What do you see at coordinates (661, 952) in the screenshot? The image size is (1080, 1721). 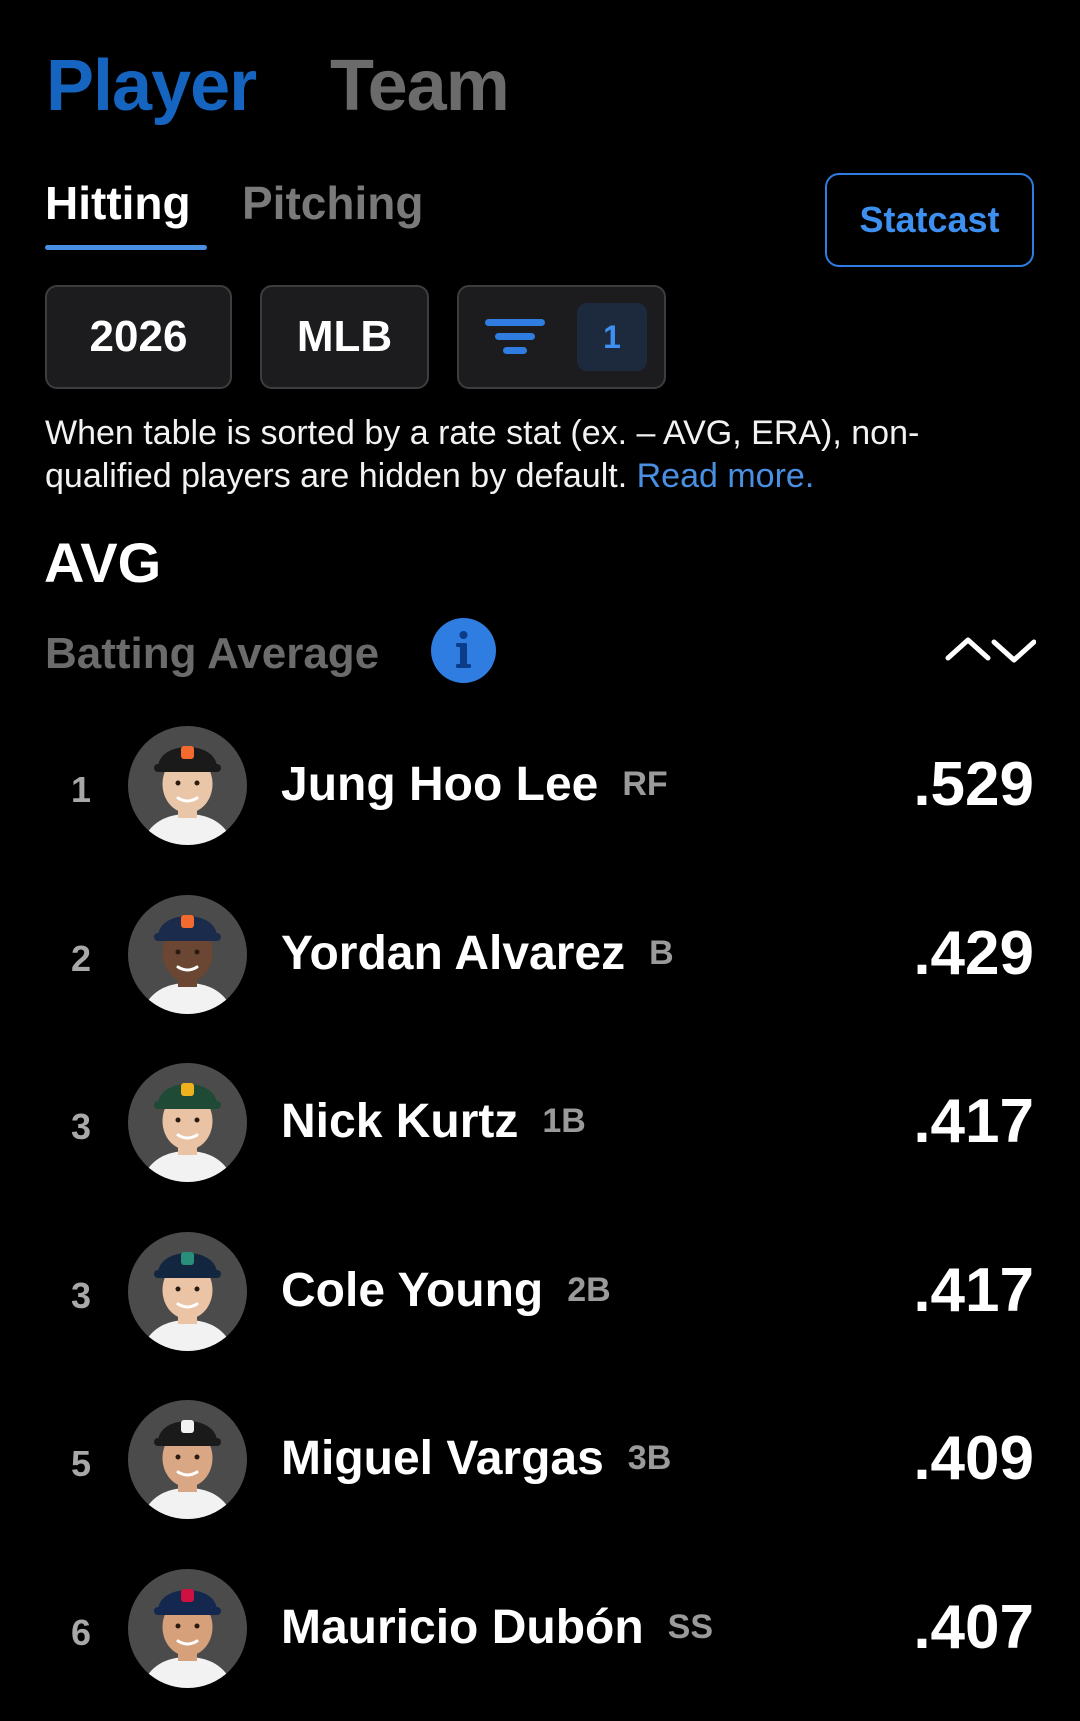 I see `player-position: B` at bounding box center [661, 952].